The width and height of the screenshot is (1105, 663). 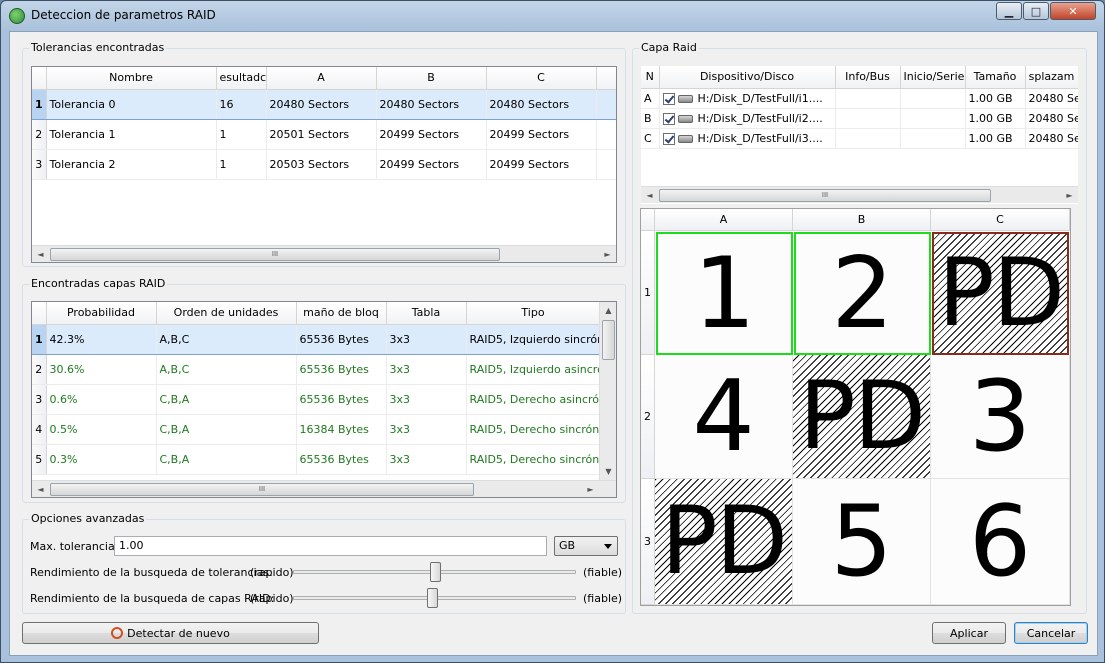 What do you see at coordinates (567, 545) in the screenshot?
I see `unit-select-value: GB` at bounding box center [567, 545].